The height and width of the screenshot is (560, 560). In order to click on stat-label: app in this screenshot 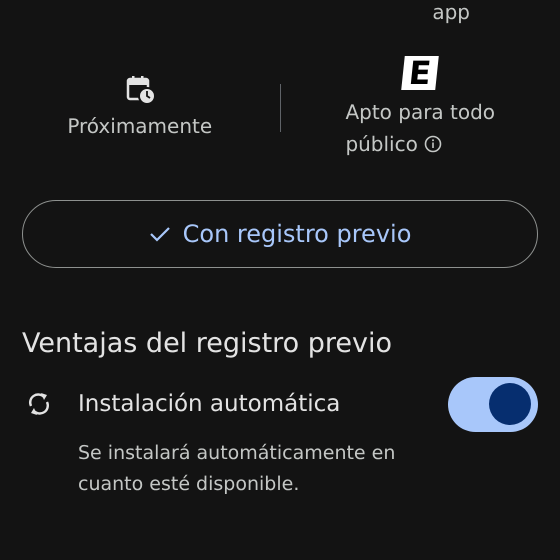, I will do `click(451, 12)`.